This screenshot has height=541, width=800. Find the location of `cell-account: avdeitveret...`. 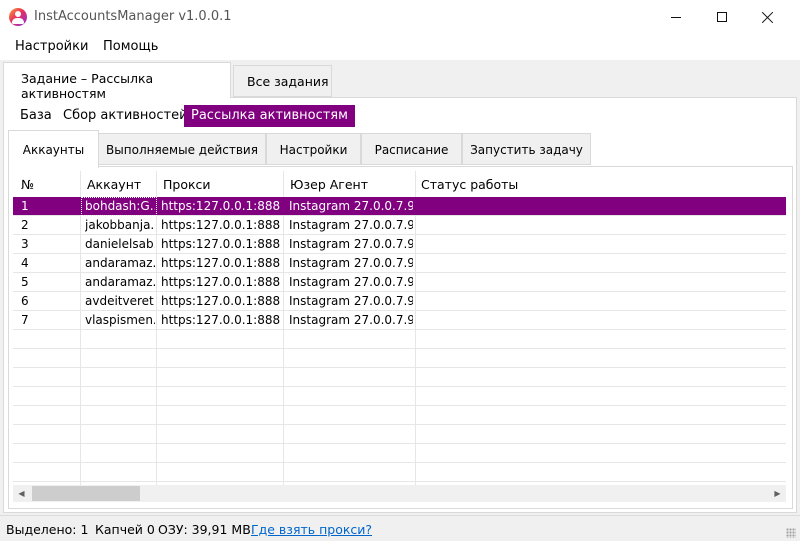

cell-account: avdeitveret... is located at coordinates (120, 301).